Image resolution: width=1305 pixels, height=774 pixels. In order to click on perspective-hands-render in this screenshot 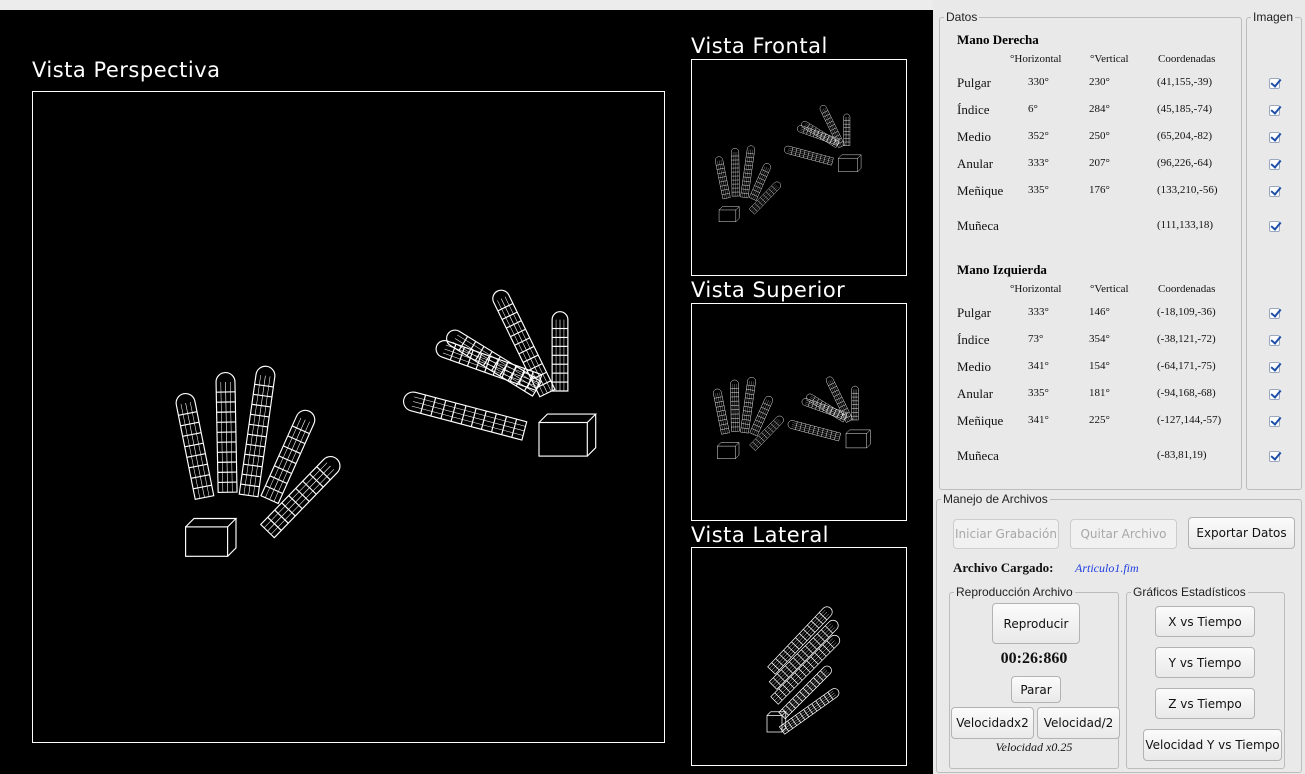, I will do `click(386, 423)`.